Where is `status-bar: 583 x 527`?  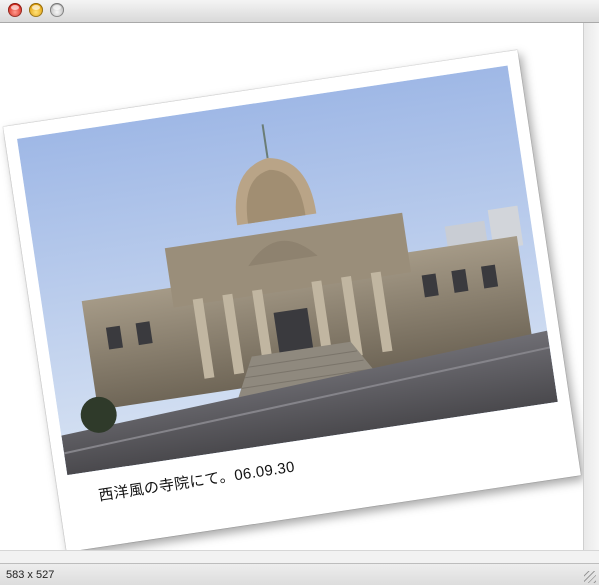
status-bar: 583 x 527 is located at coordinates (299, 574).